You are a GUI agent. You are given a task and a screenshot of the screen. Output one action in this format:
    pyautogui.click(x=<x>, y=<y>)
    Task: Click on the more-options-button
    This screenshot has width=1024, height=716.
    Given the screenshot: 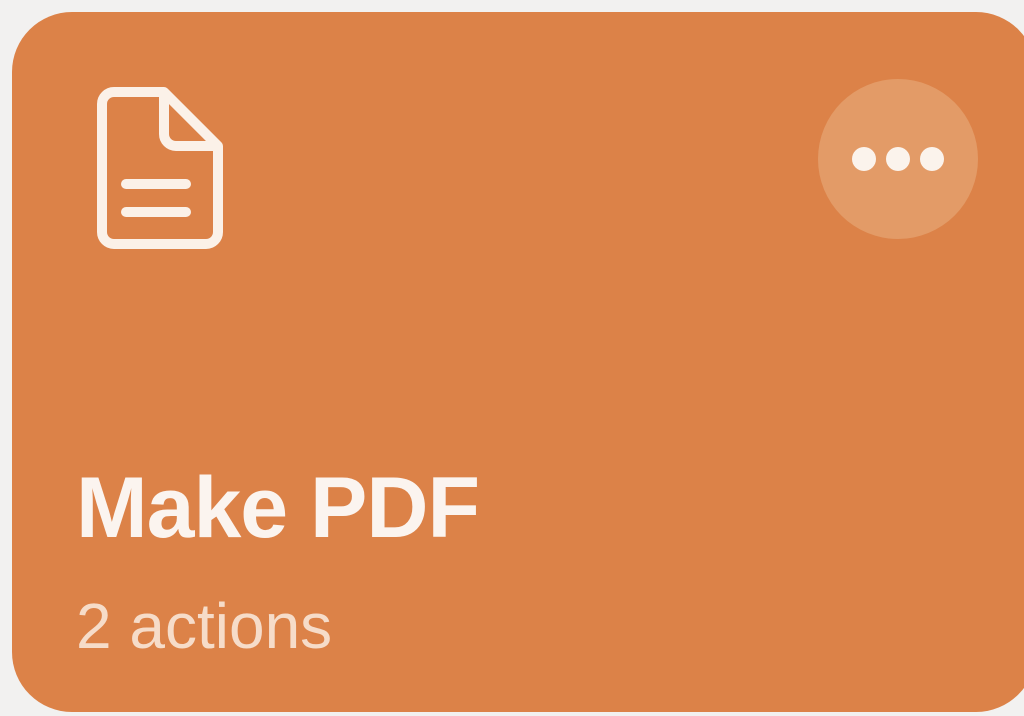 What is the action you would take?
    pyautogui.click(x=898, y=159)
    